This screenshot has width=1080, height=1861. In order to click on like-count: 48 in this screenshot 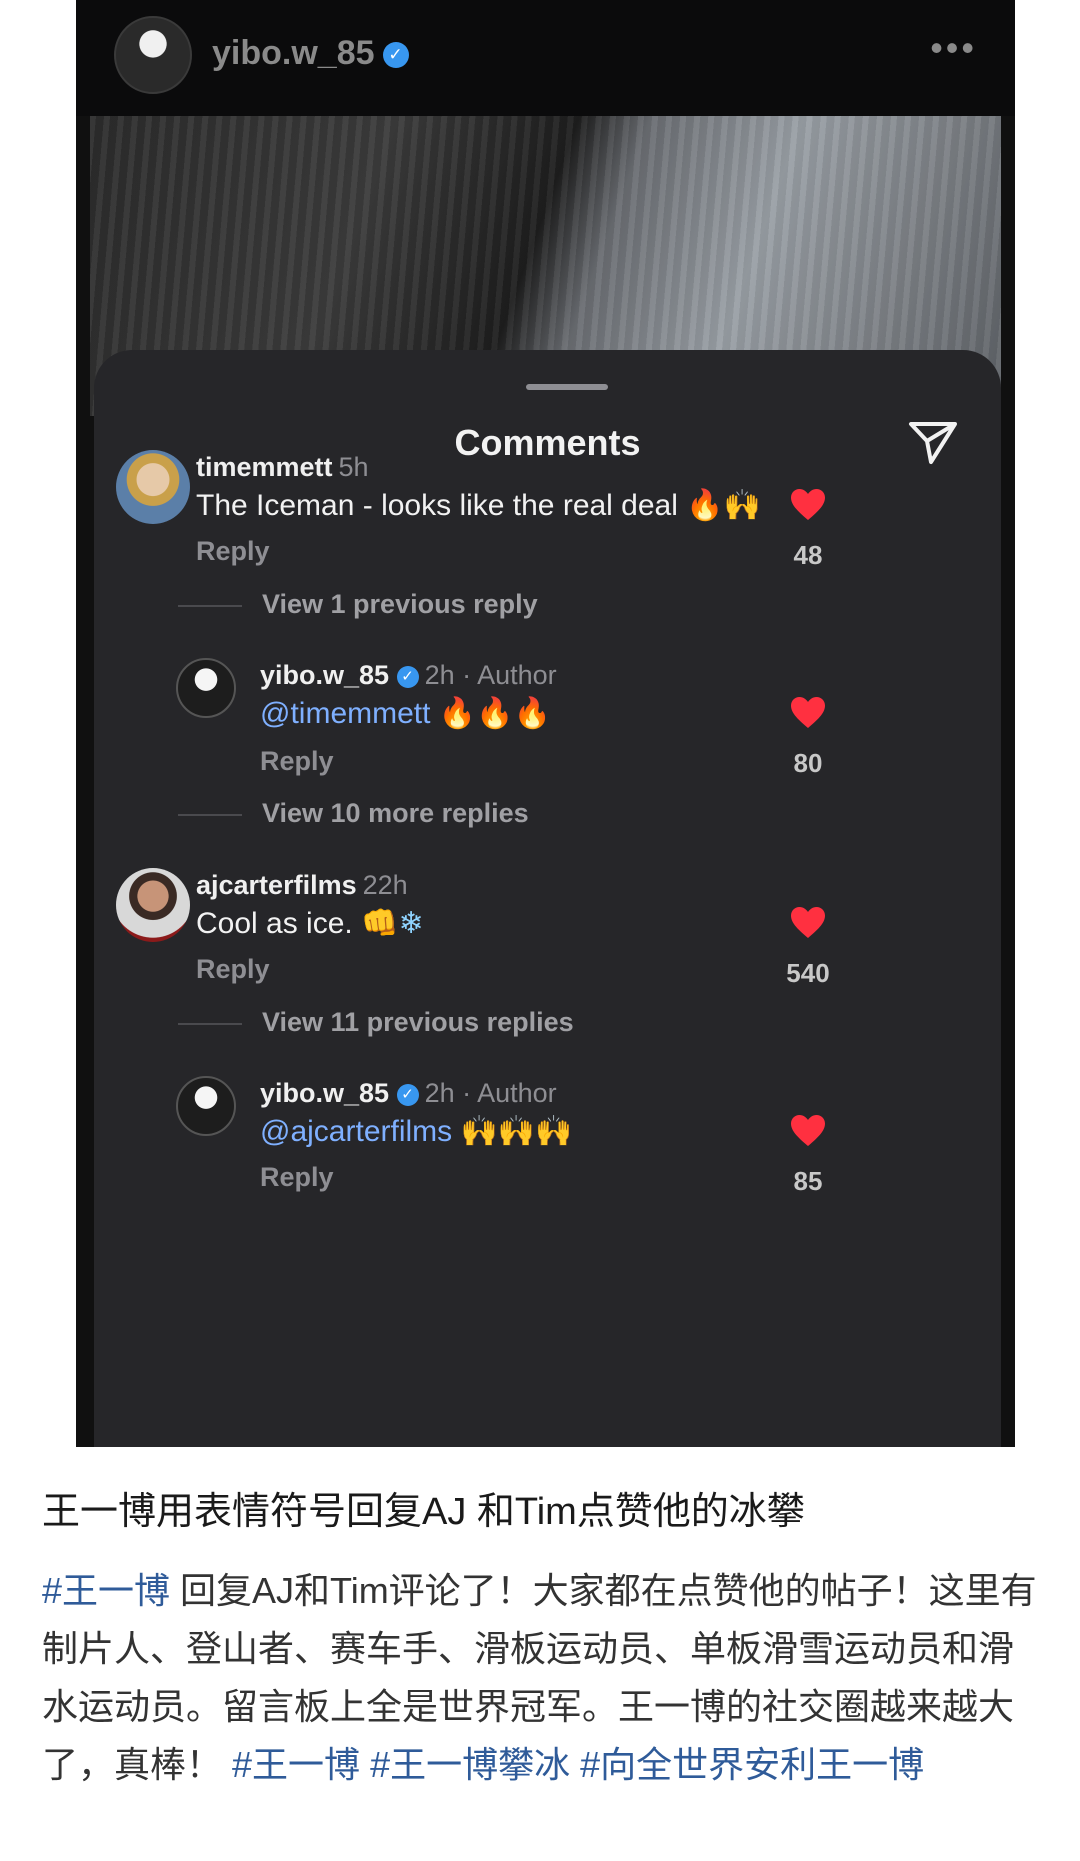, I will do `click(808, 555)`.